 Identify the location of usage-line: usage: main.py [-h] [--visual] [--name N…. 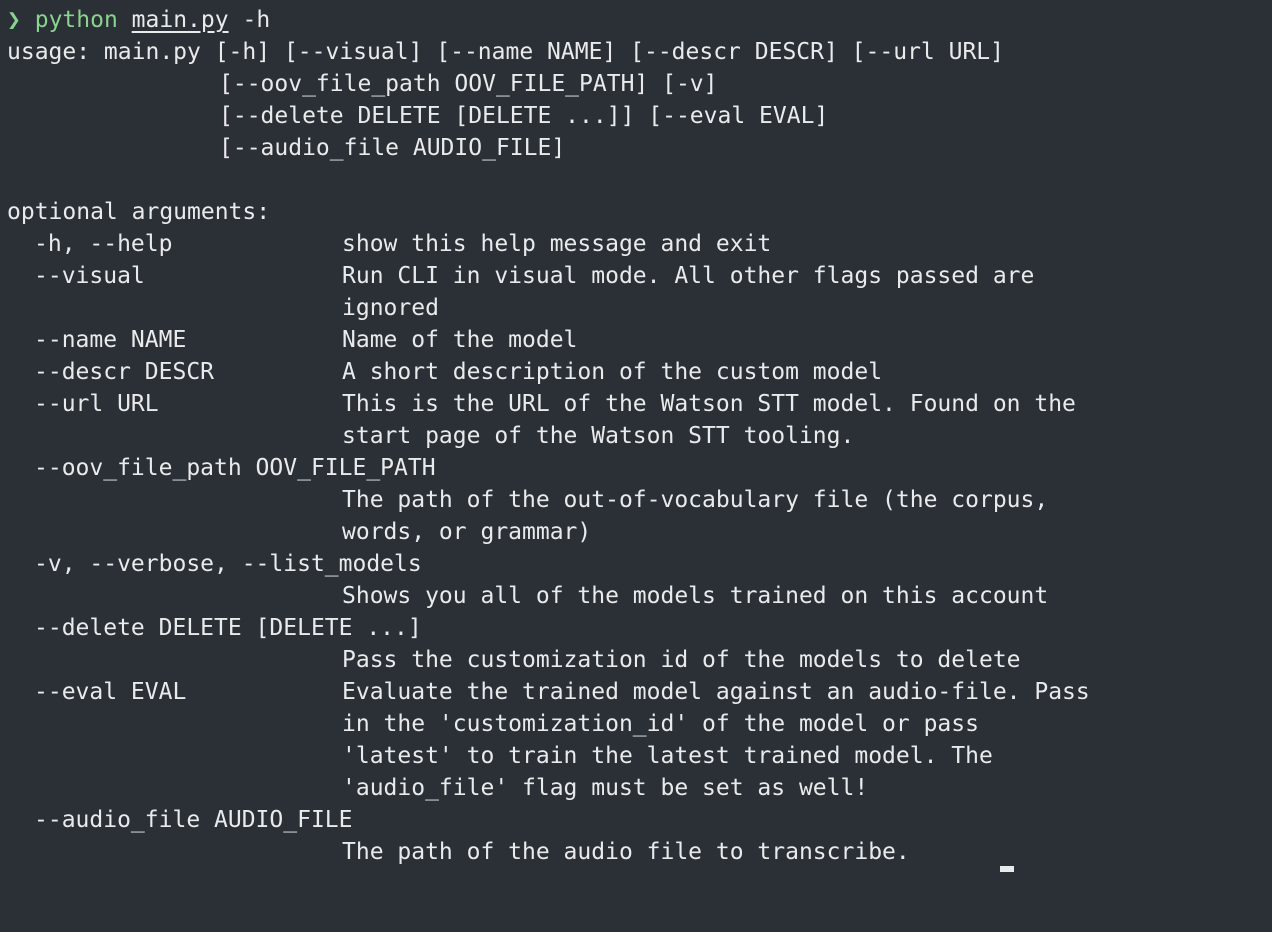
(505, 52).